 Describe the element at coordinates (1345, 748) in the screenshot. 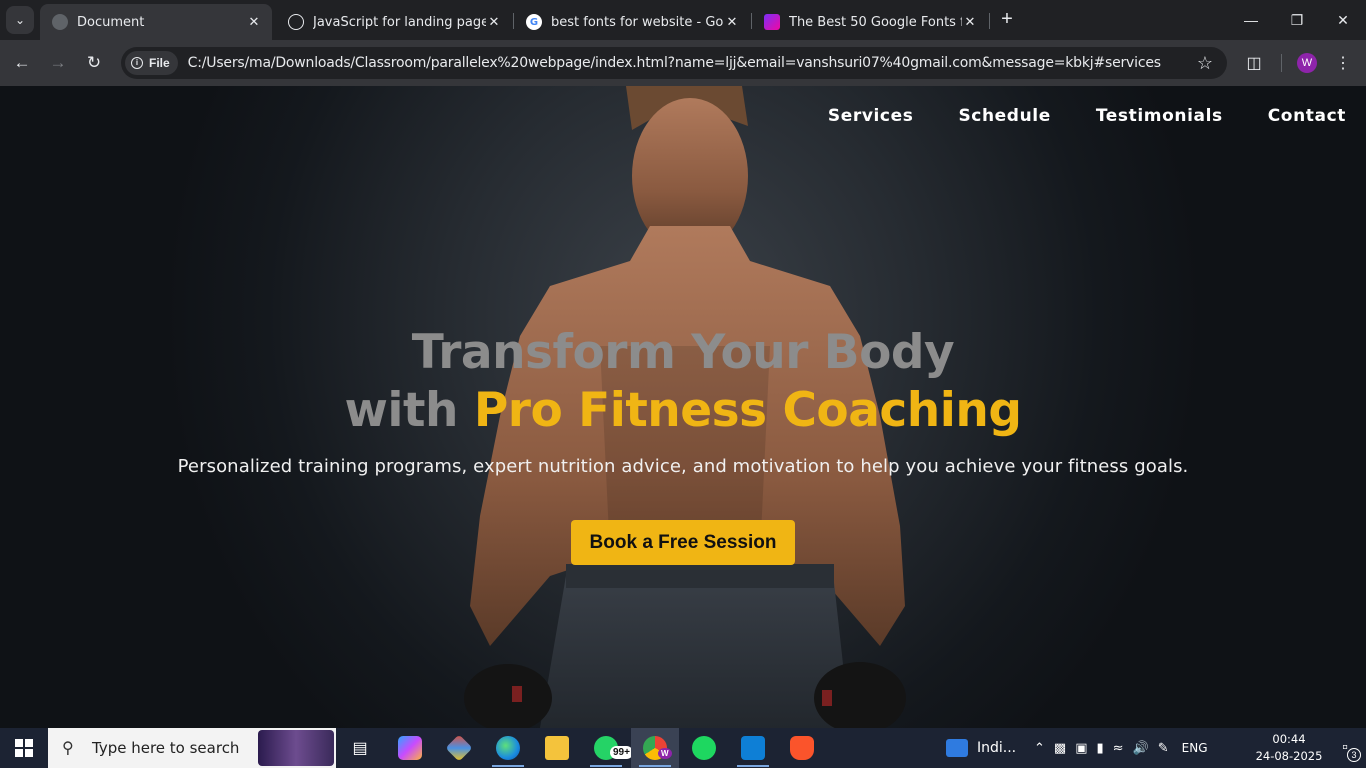

I see `notifications-button: ▫ 3` at that location.